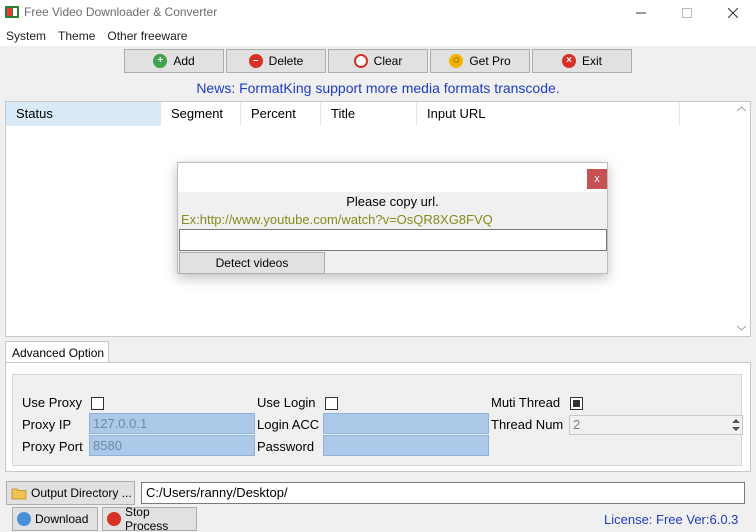  Describe the element at coordinates (378, 13) in the screenshot. I see `title-bar: Free Video Downloader & Converter` at that location.